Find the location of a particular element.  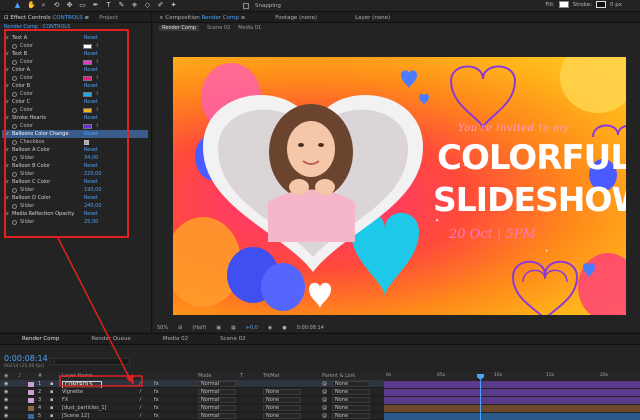

roto-brush-tool-icon: ✐ is located at coordinates (160, 5).